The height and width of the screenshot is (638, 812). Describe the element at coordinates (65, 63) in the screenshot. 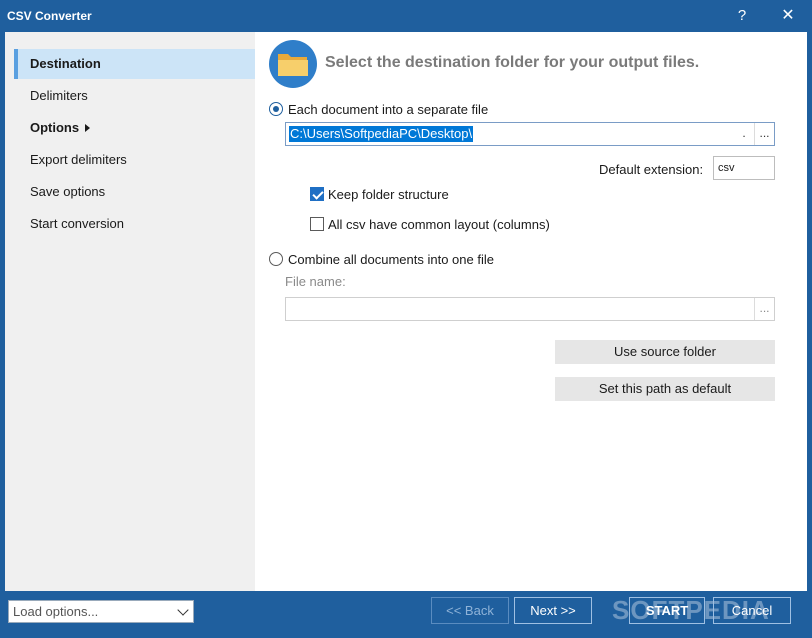

I see `sidebar-item-label: Destination` at that location.